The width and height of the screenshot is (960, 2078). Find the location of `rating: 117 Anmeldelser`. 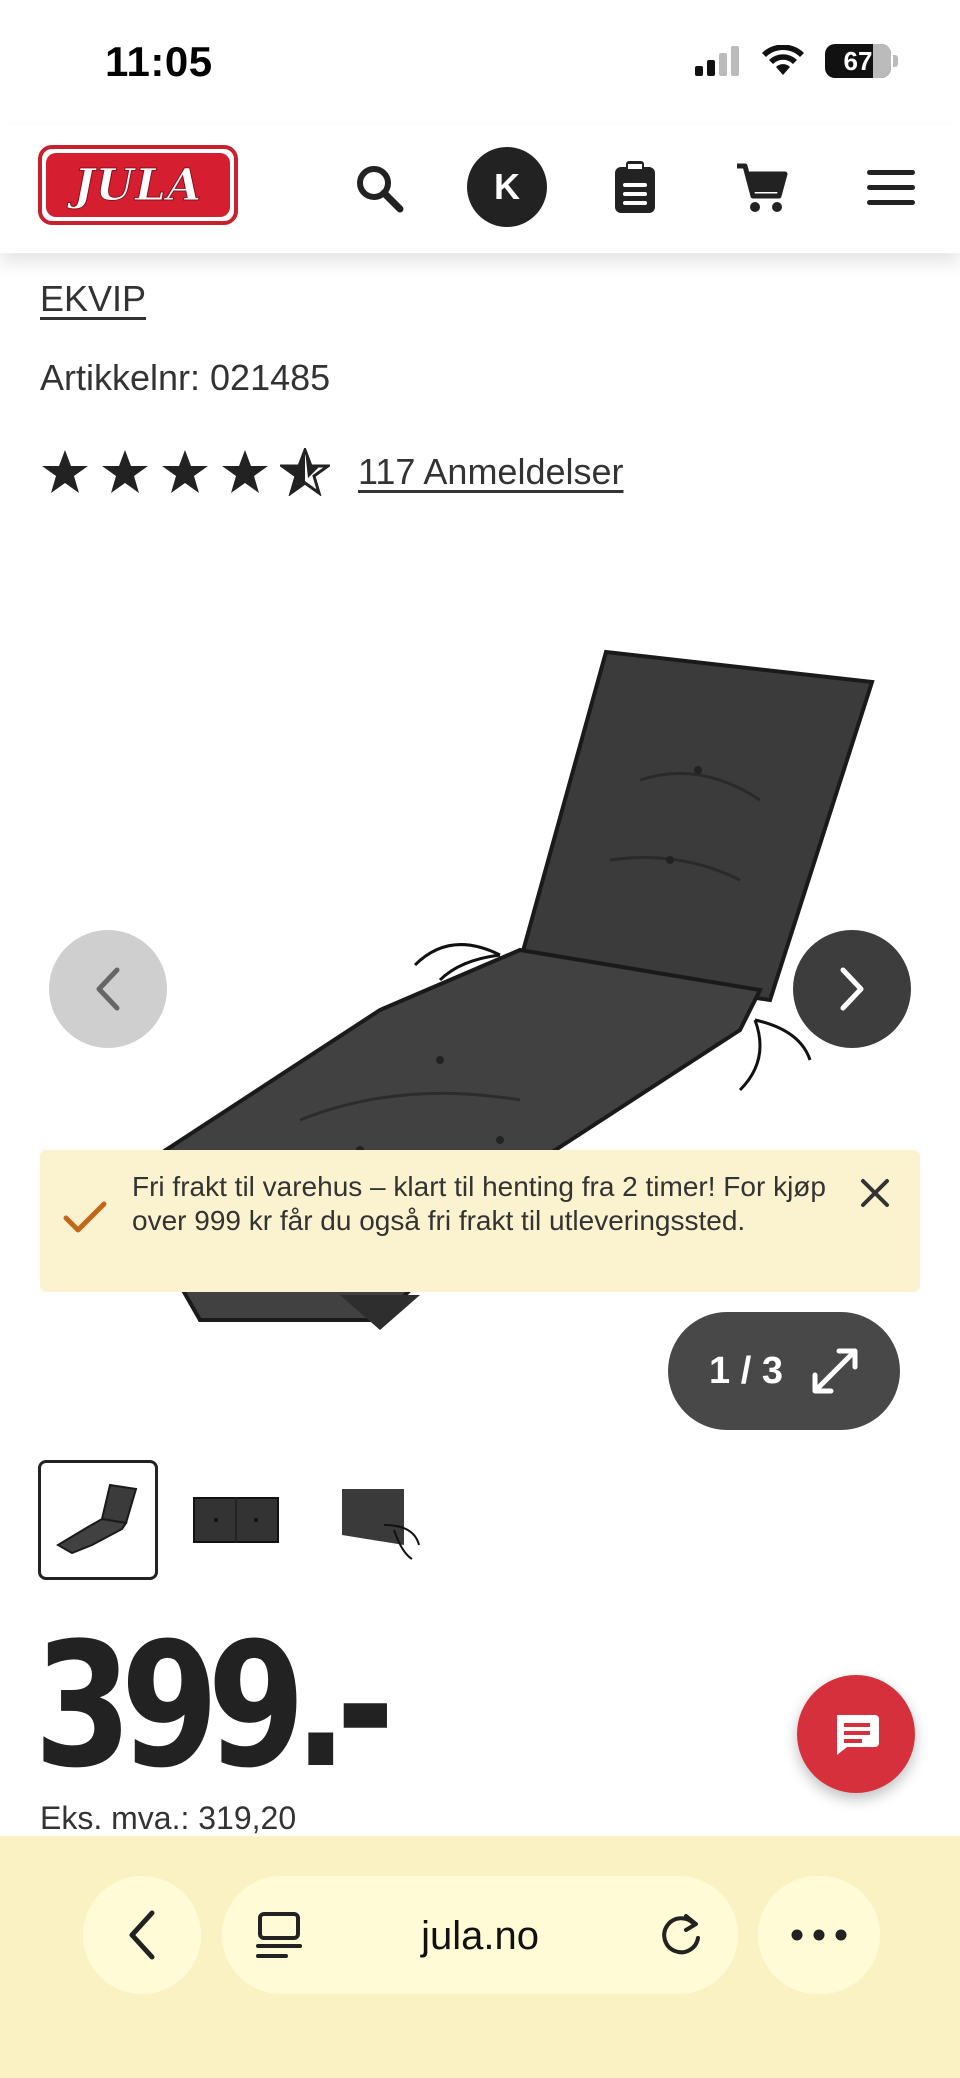

rating: 117 Anmeldelser is located at coordinates (332, 472).